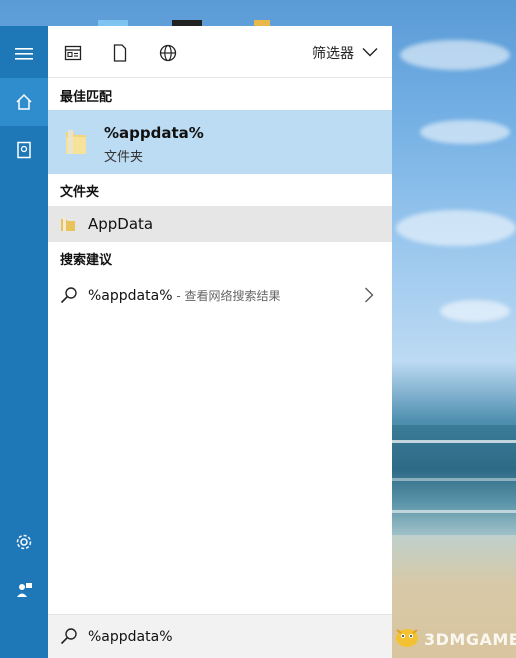  Describe the element at coordinates (86, 97) in the screenshot. I see `best-match-heading: 最佳匹配` at that location.